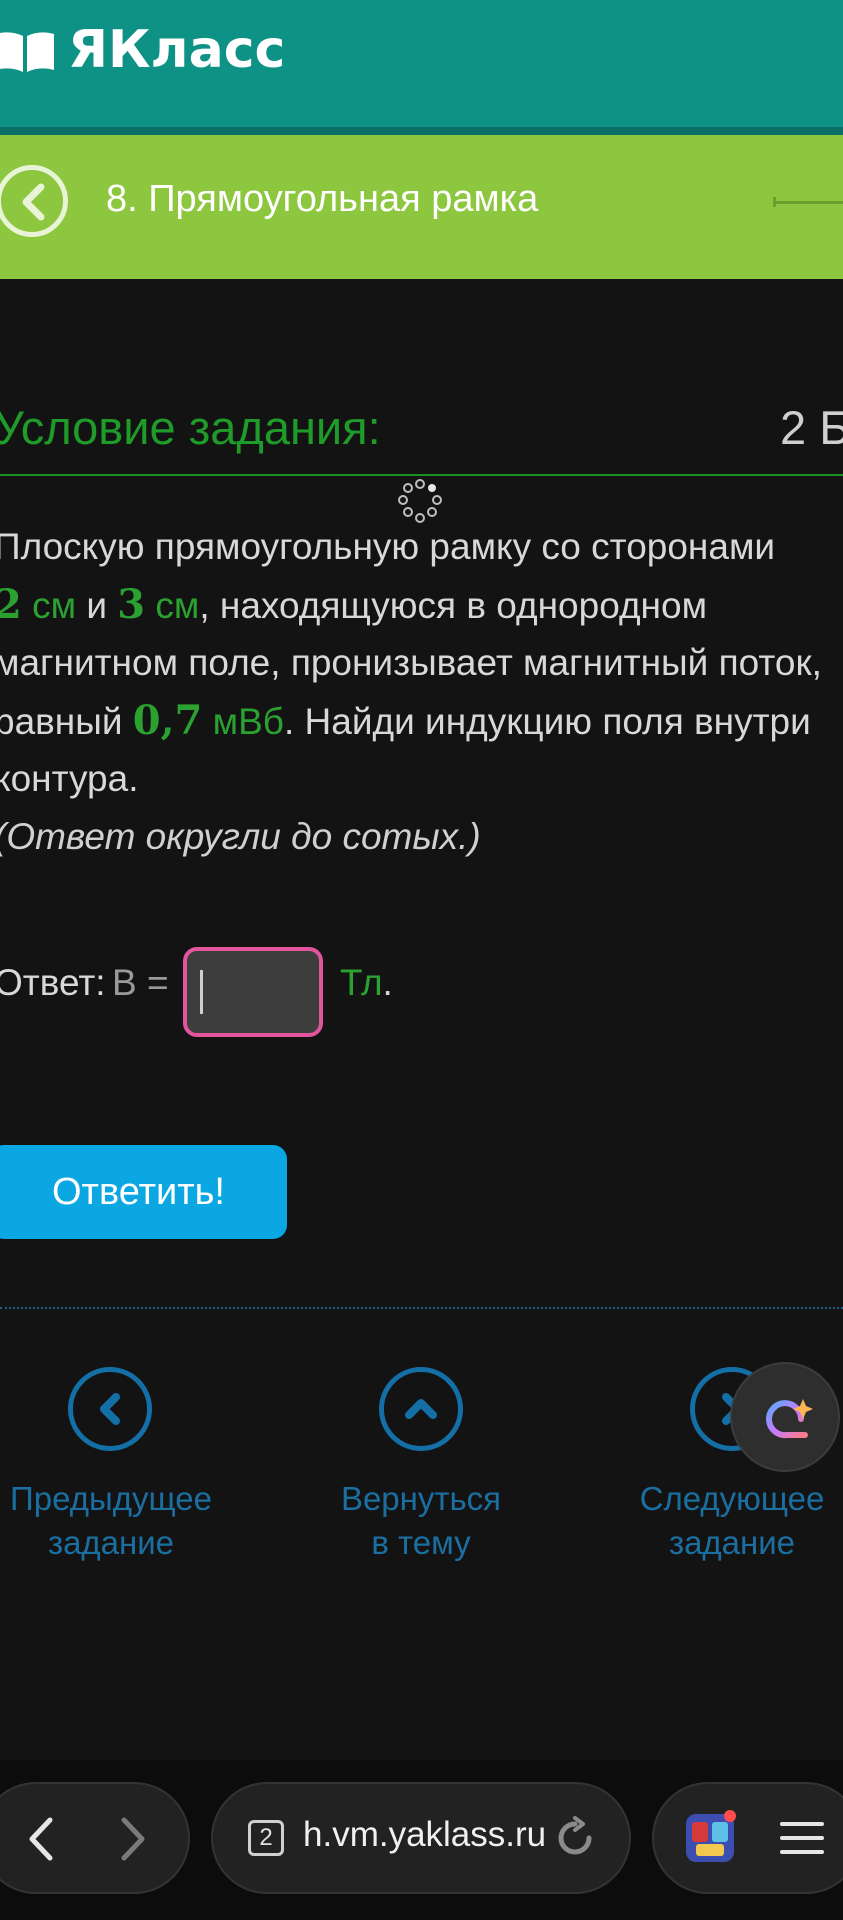 The width and height of the screenshot is (843, 1920). I want to click on url-text: h.vm.yaklass.ru, so click(424, 1835).